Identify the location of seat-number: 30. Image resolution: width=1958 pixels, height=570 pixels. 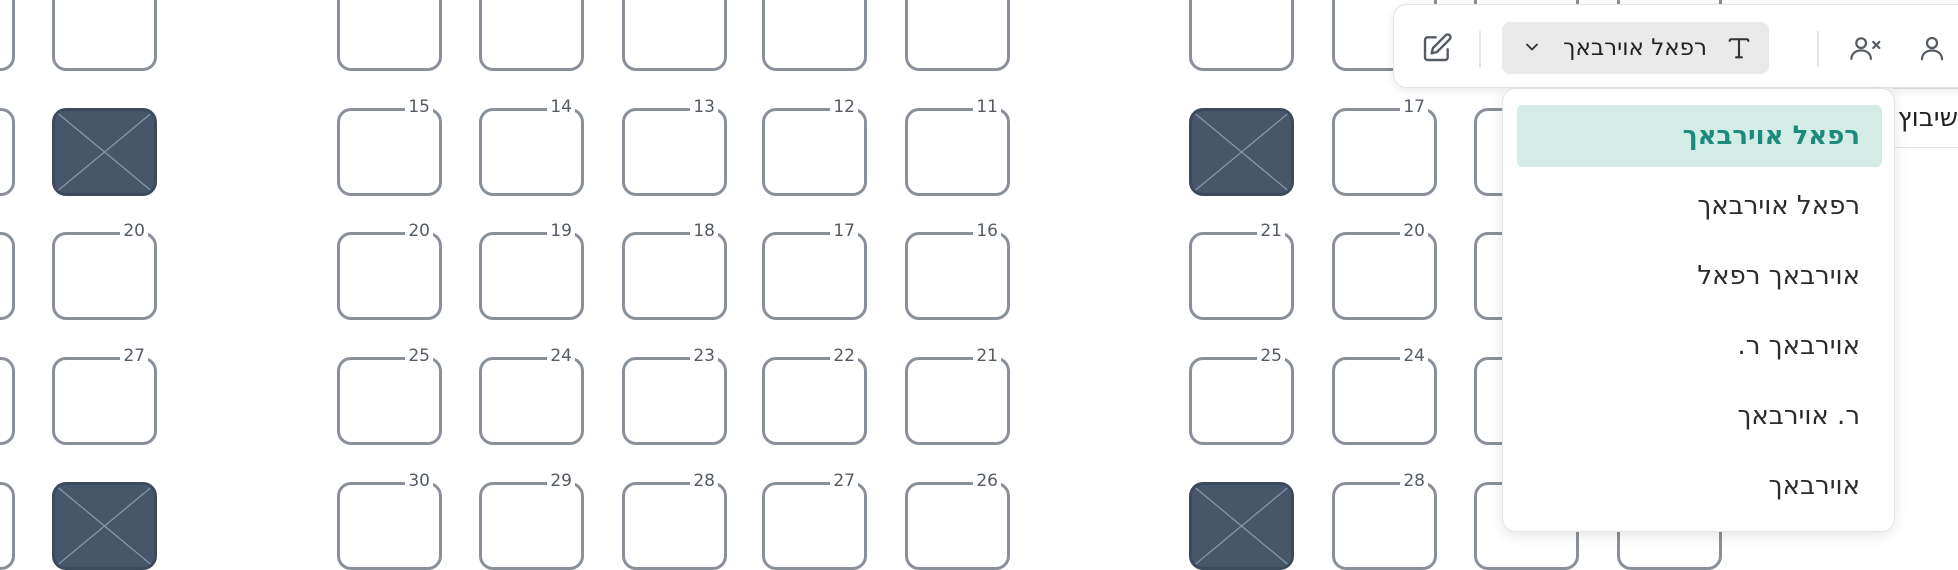
(419, 481).